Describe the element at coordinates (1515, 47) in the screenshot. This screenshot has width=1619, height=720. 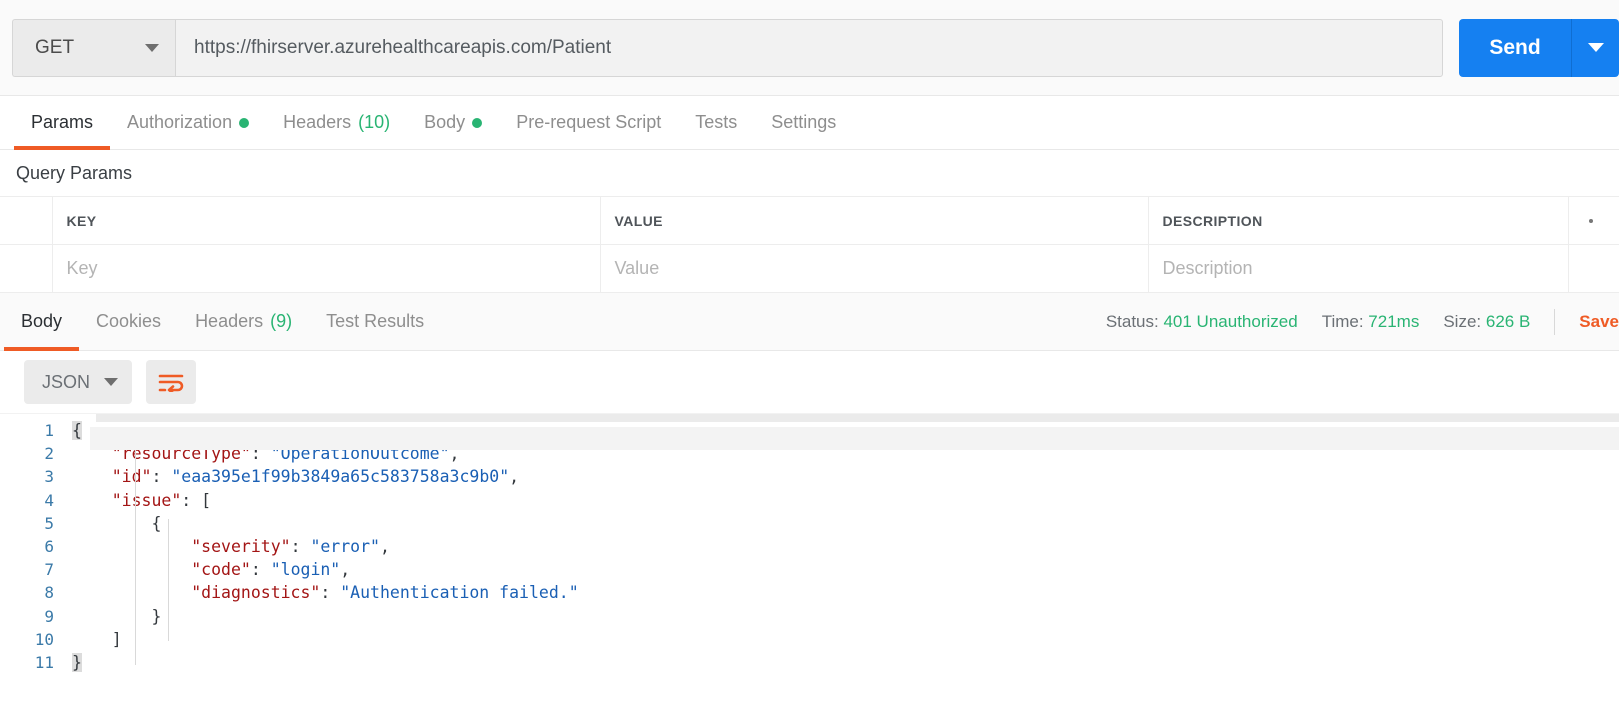
I see `send-button: Send` at that location.